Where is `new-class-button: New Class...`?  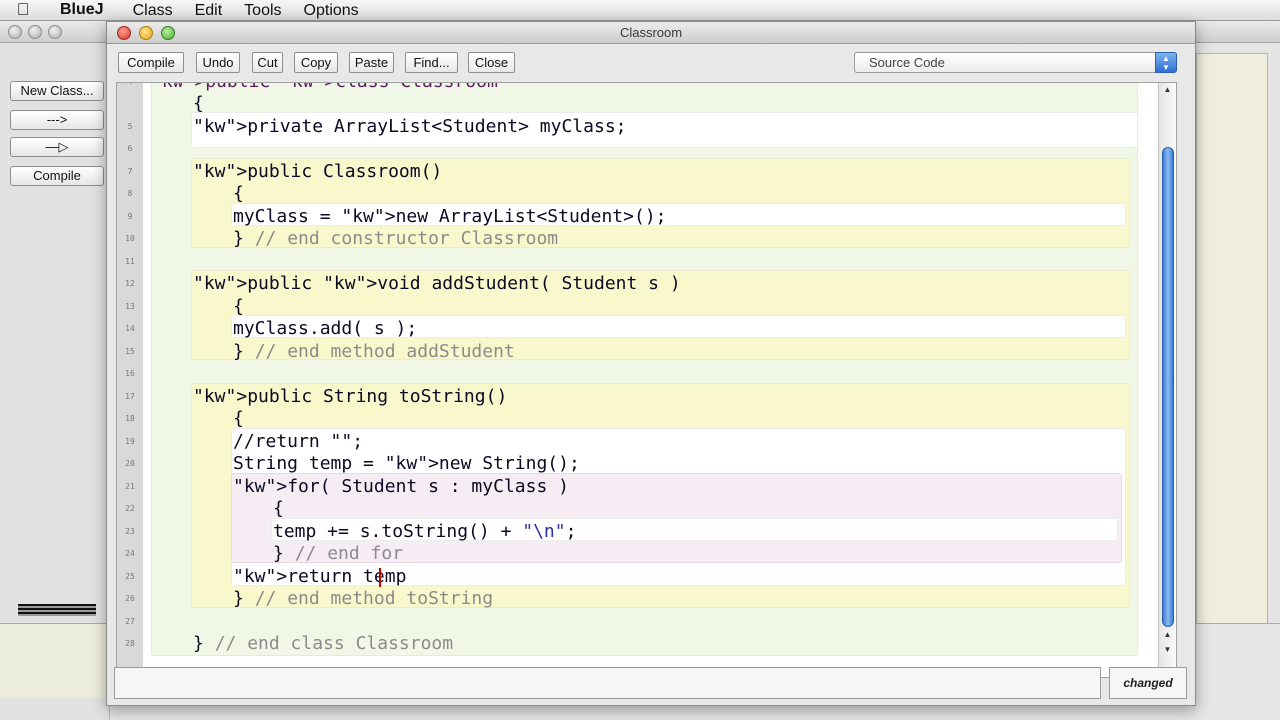 new-class-button: New Class... is located at coordinates (57, 91).